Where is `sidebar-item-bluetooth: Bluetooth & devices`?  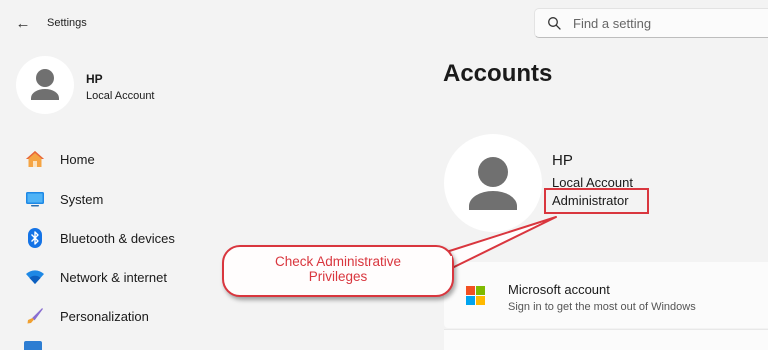 sidebar-item-bluetooth: Bluetooth & devices is located at coordinates (116, 238).